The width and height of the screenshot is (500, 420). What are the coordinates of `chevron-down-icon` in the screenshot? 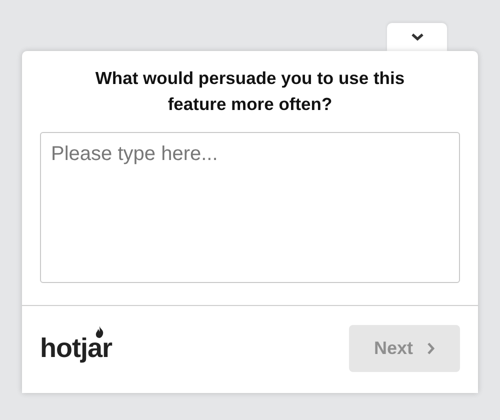 It's located at (417, 37).